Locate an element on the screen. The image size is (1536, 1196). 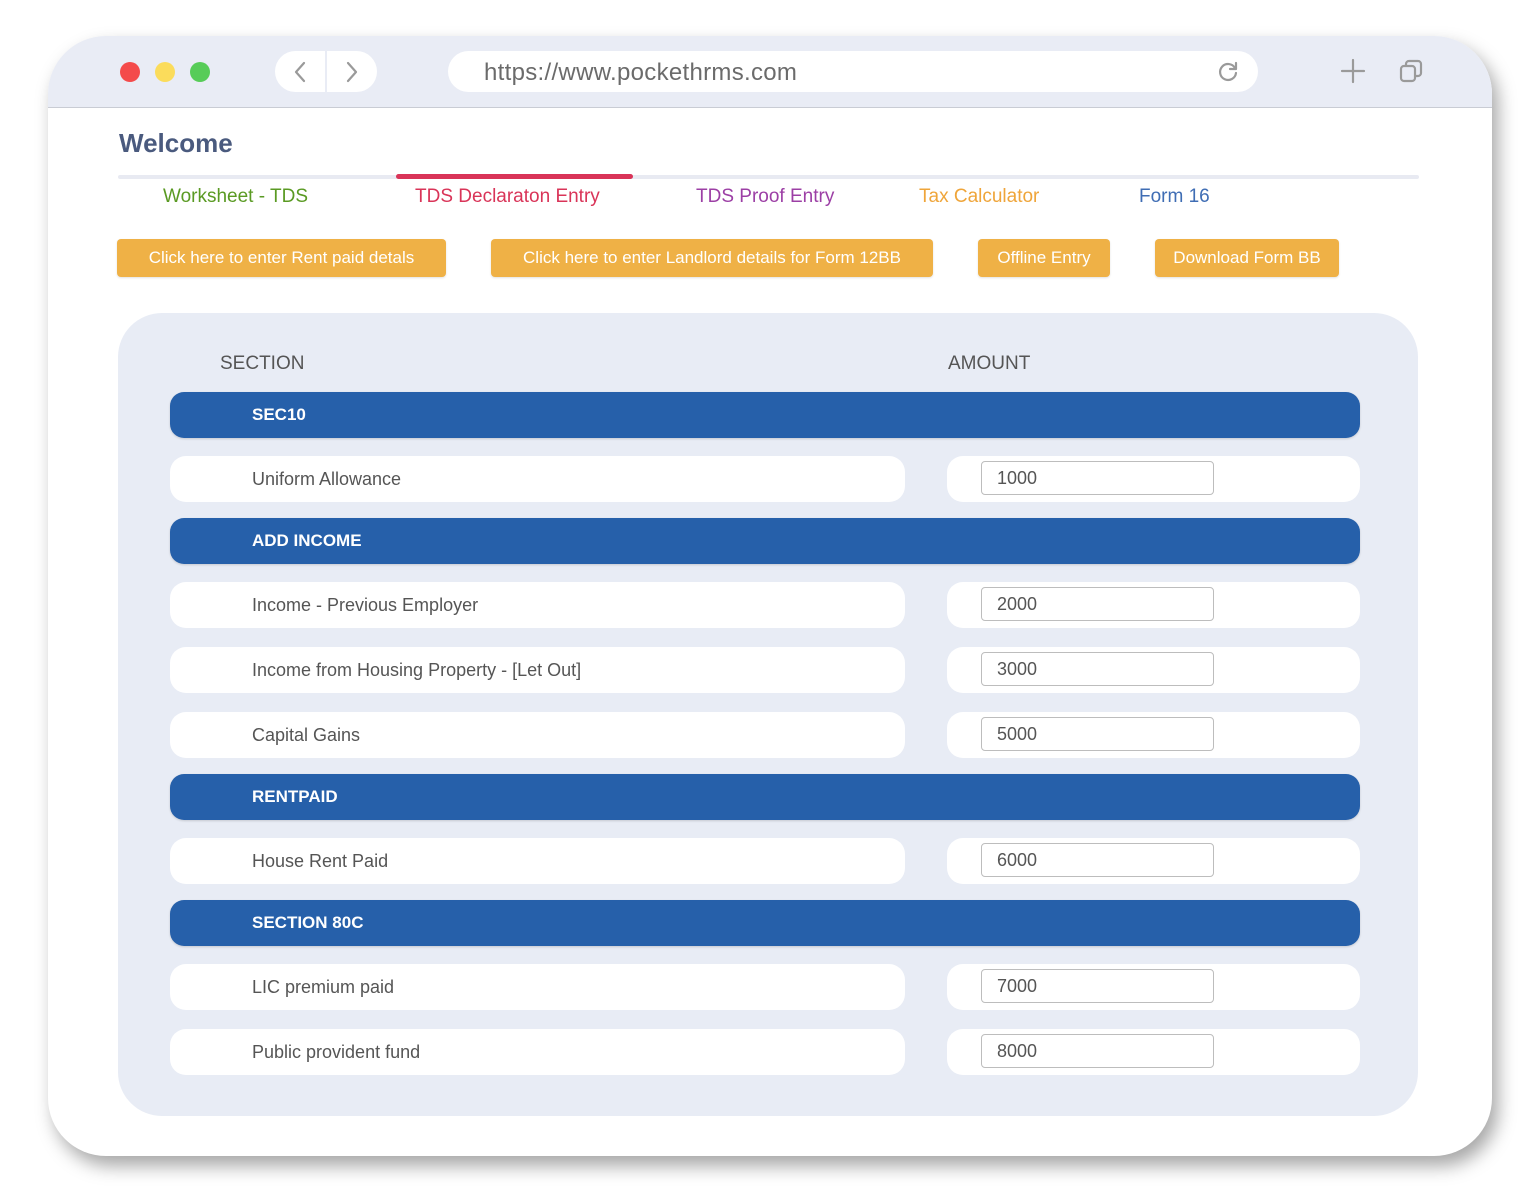
tab-worksheet-tds: Worksheet - TDS is located at coordinates (235, 197).